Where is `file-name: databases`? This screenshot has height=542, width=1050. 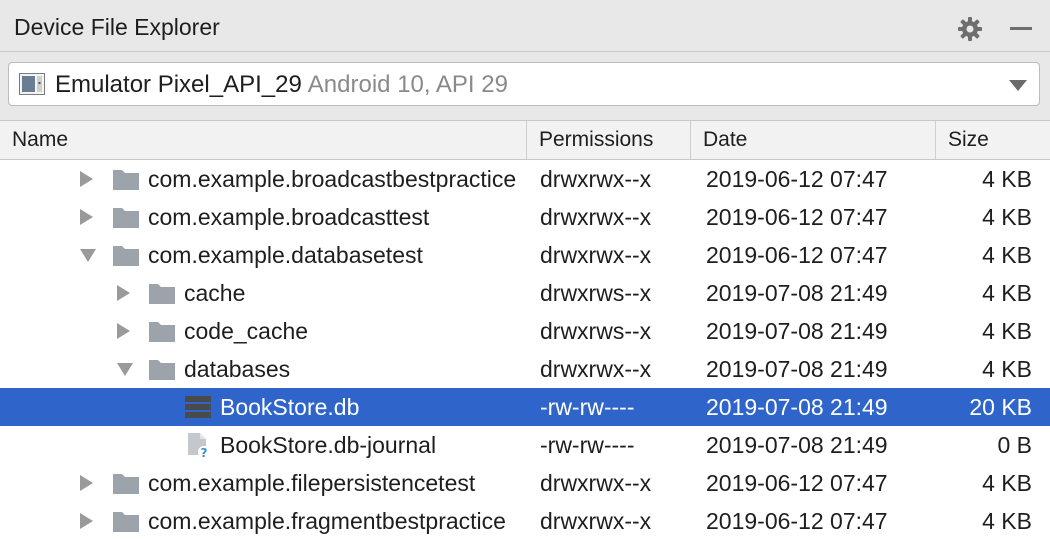
file-name: databases is located at coordinates (237, 369).